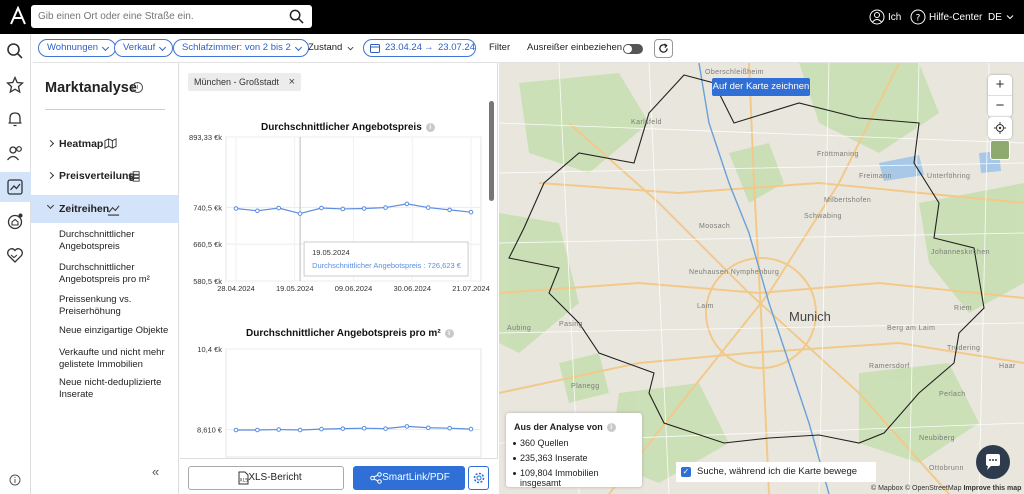  I want to click on valuation-icon, so click(15, 221).